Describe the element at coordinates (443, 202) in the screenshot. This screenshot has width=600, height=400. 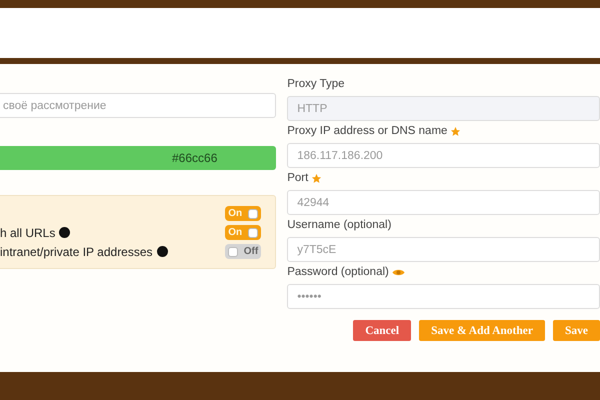
I see `input-field: 42944` at that location.